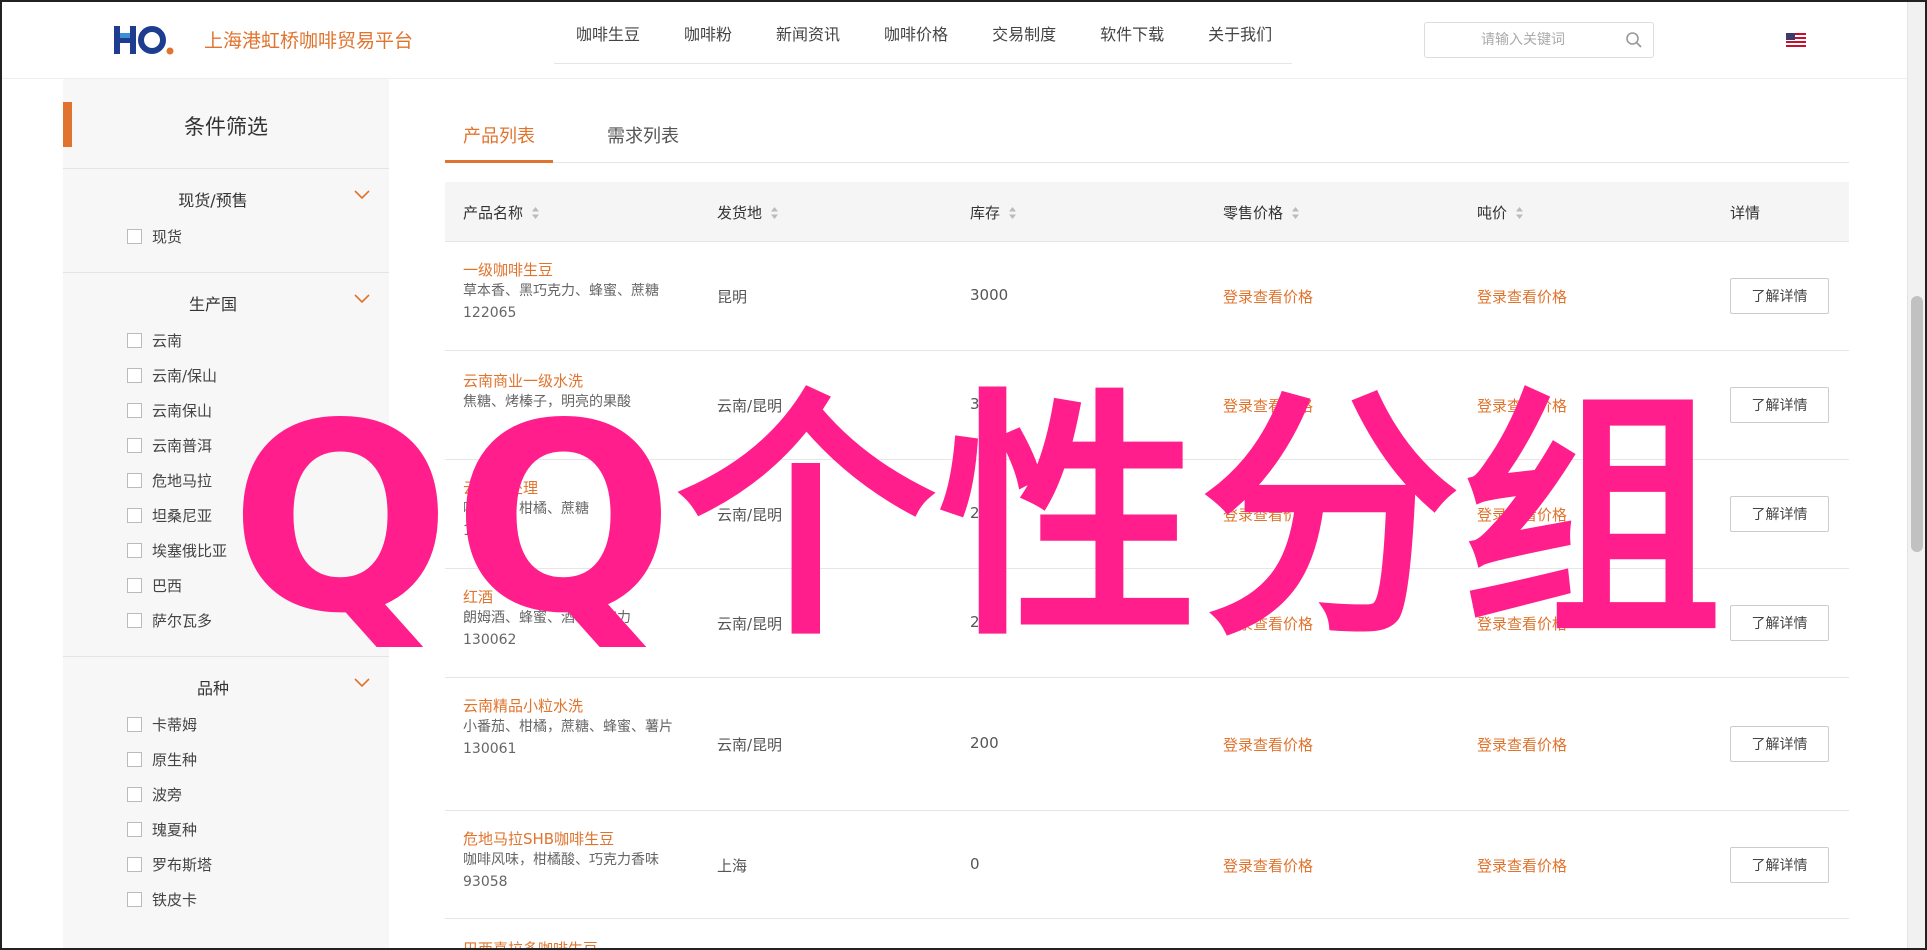 This screenshot has width=1927, height=950. I want to click on filter-option: 铁皮卡, so click(226, 899).